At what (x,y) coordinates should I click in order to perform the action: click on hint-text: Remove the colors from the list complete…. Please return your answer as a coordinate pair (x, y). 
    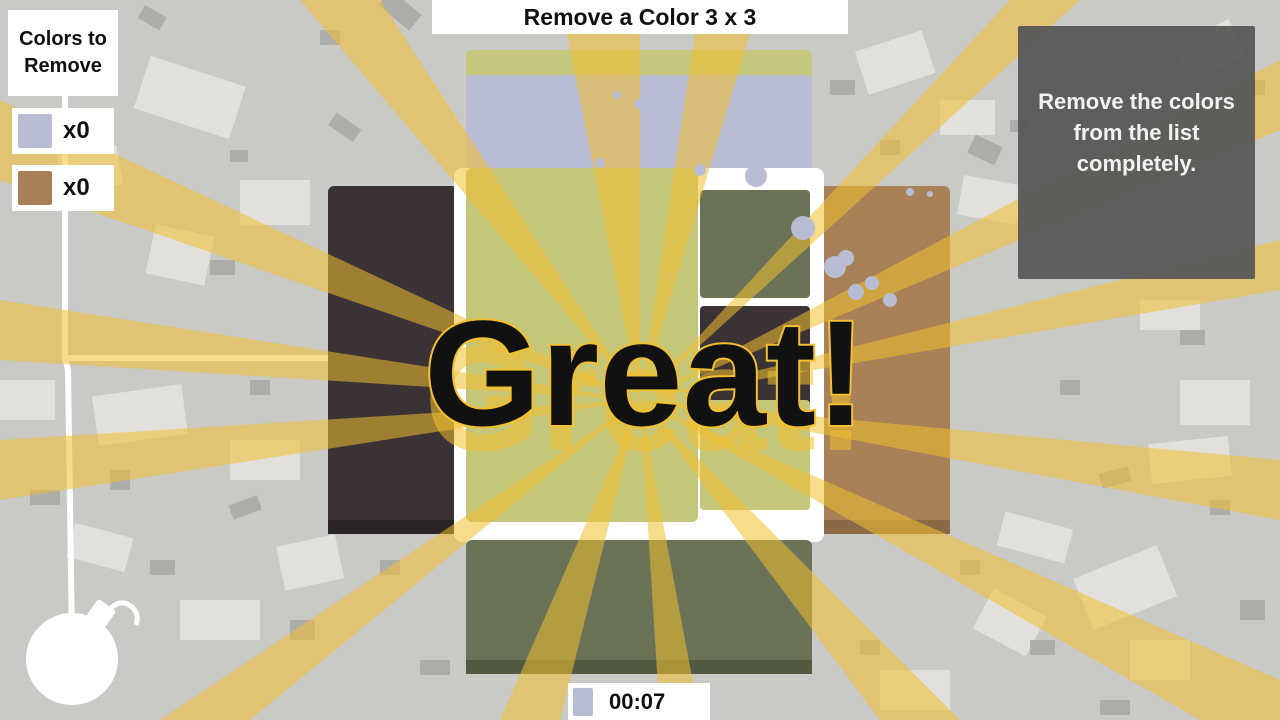
    Looking at the image, I should click on (1136, 132).